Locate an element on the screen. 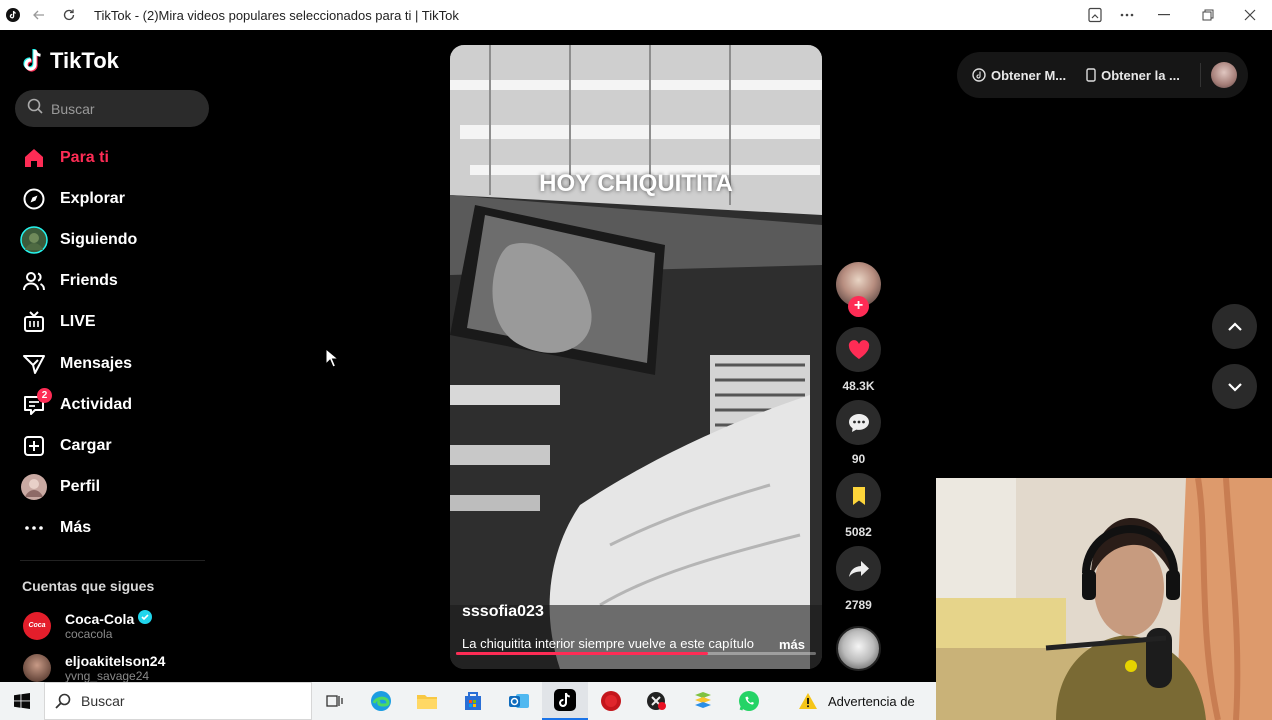 The width and height of the screenshot is (1272, 720). chevron-down-icon is located at coordinates (1234, 387).